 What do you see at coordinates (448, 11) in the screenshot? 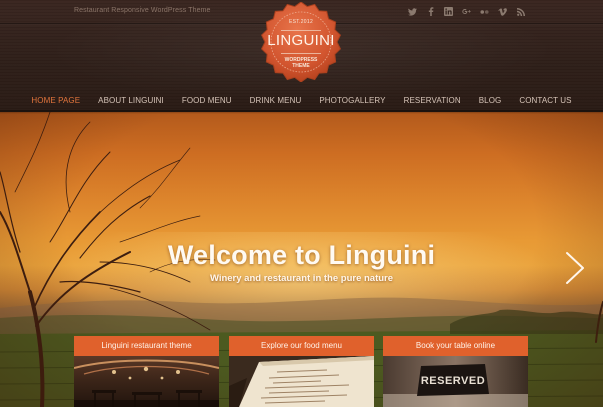
I see `linkedin-icon` at bounding box center [448, 11].